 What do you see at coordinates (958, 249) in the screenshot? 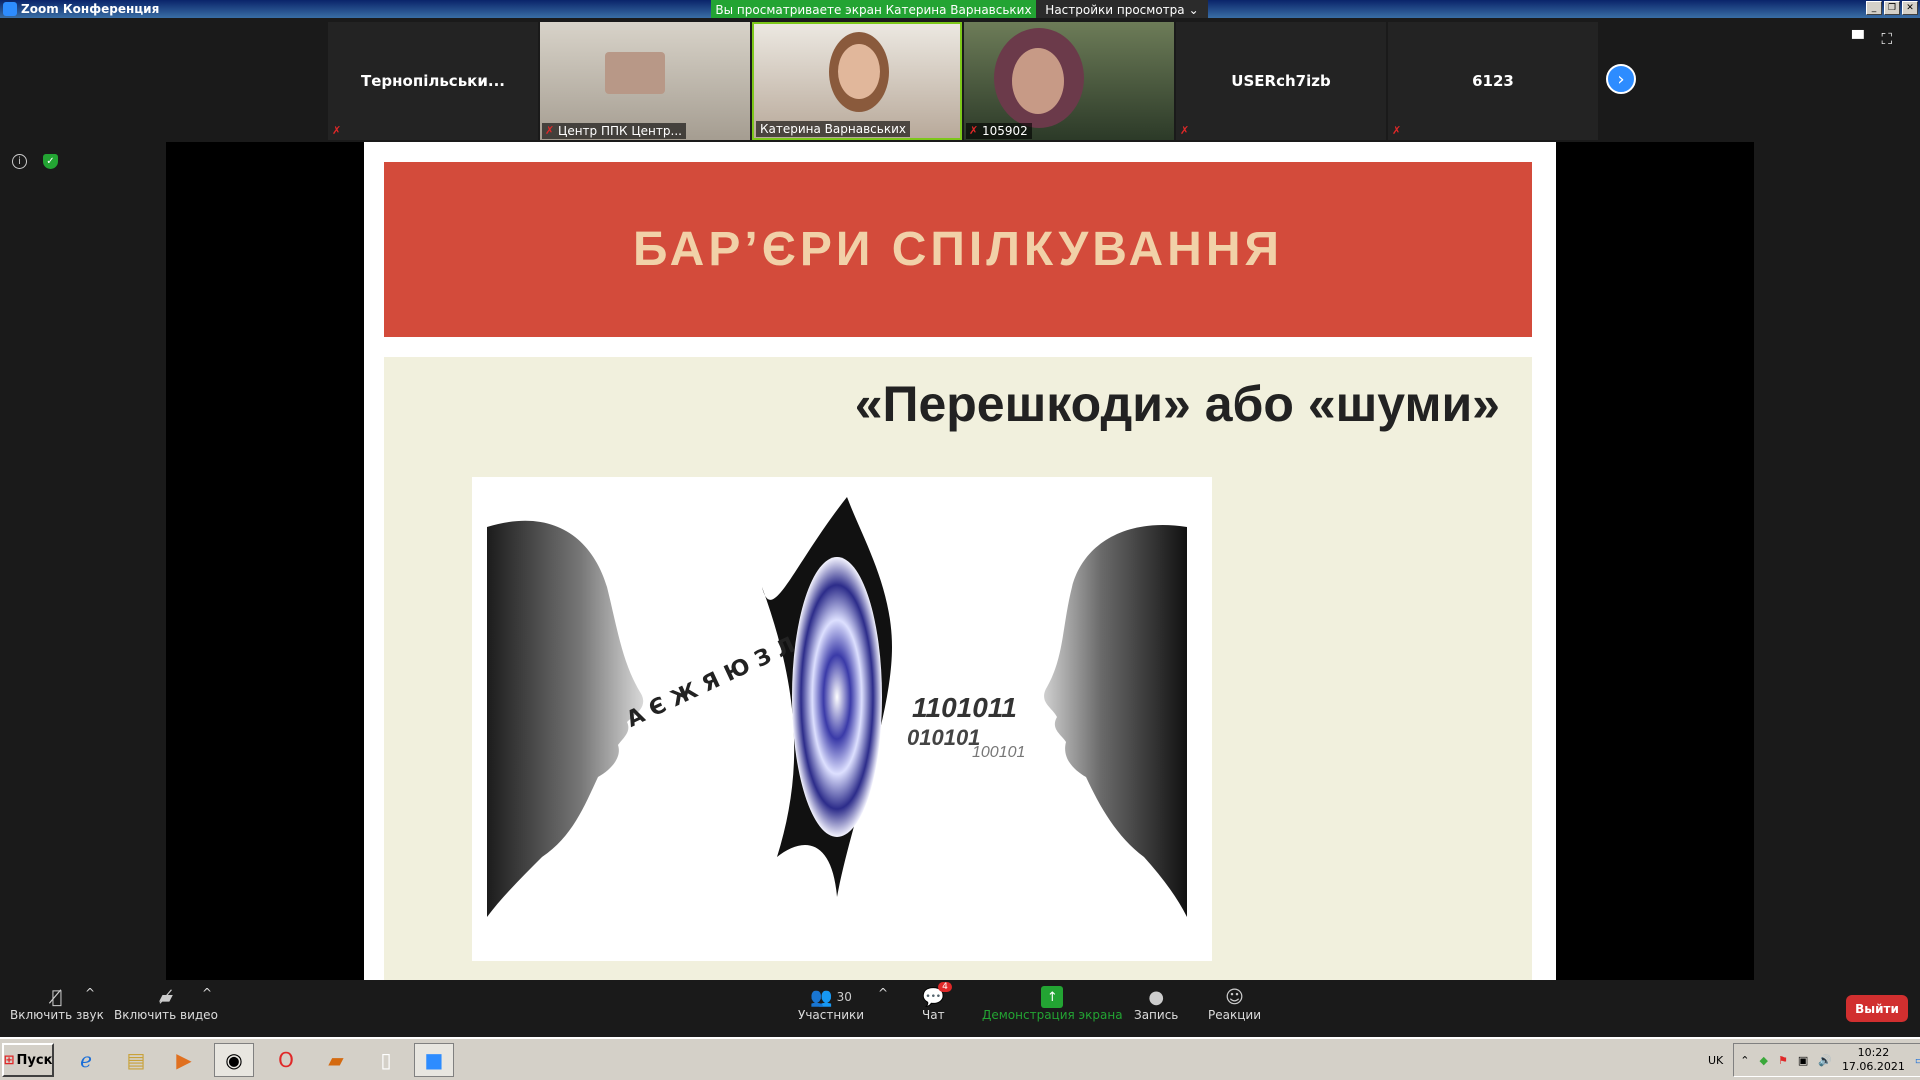
I see `slide-title: БАР’ЄРИ СПІЛКУВАННЯ` at bounding box center [958, 249].